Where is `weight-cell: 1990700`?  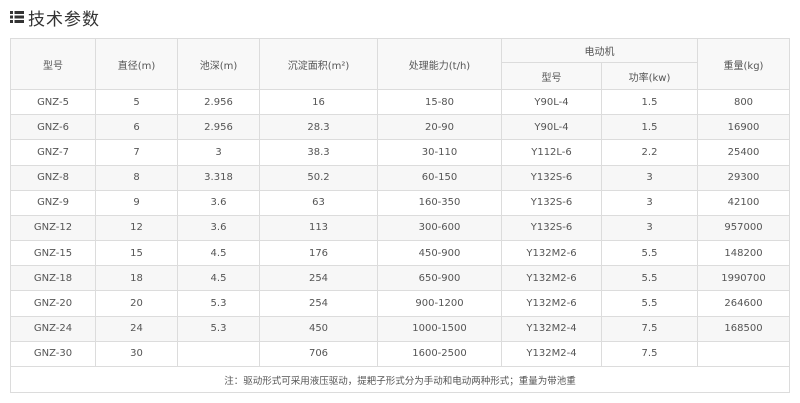 weight-cell: 1990700 is located at coordinates (743, 278).